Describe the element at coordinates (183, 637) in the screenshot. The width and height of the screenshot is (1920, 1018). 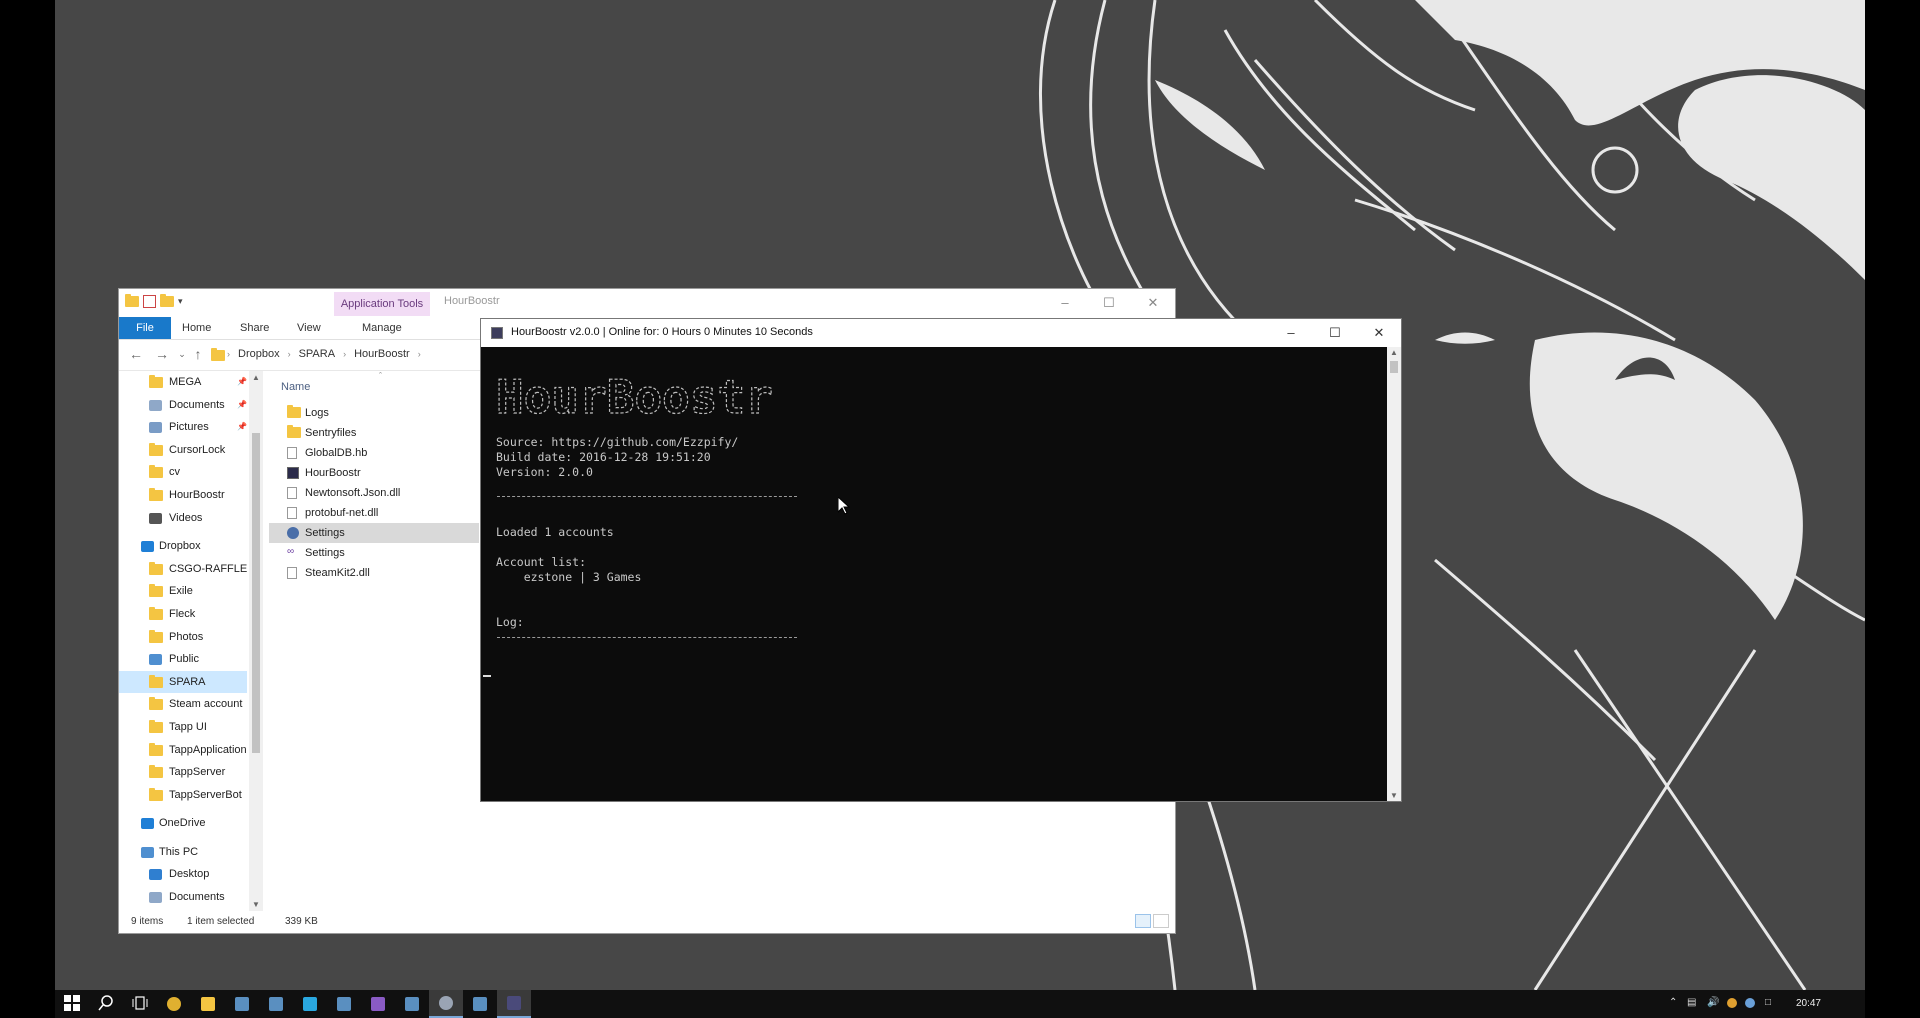
I see `sidebar-item: Photos` at that location.